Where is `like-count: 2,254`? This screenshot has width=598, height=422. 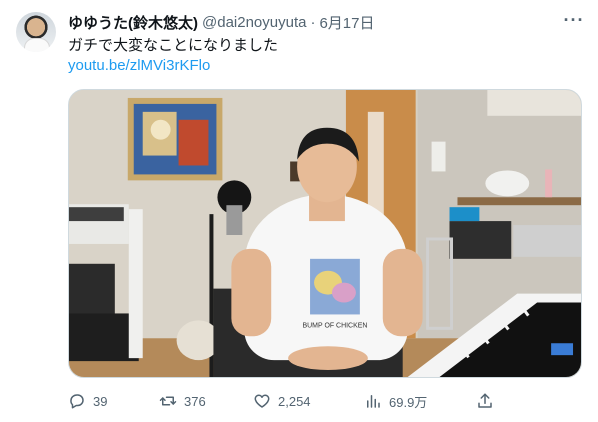 like-count: 2,254 is located at coordinates (294, 401).